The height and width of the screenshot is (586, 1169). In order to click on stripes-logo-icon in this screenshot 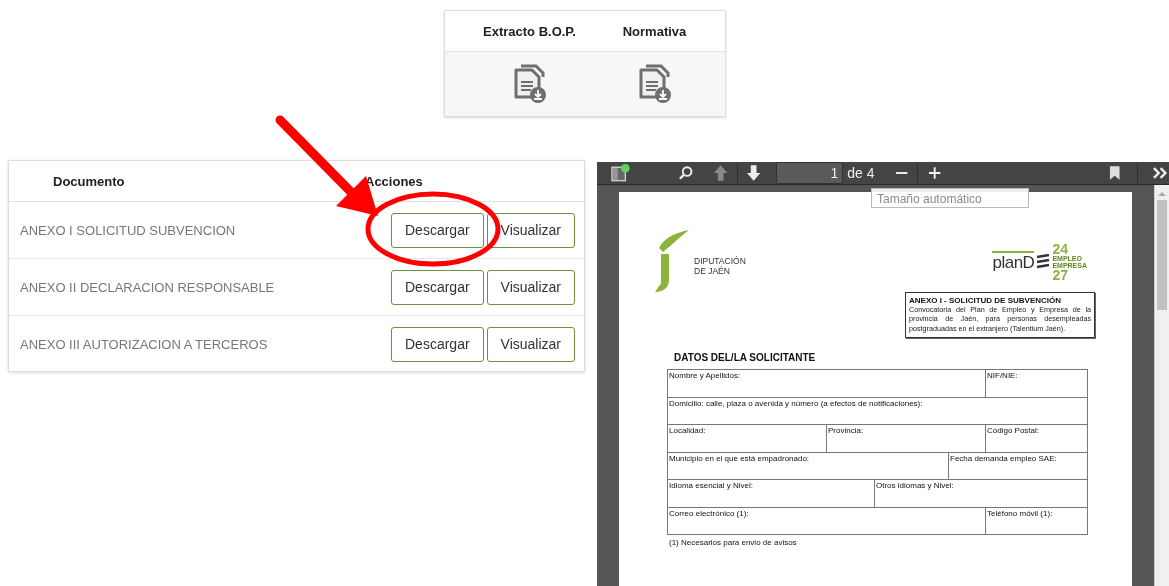, I will do `click(1043, 262)`.